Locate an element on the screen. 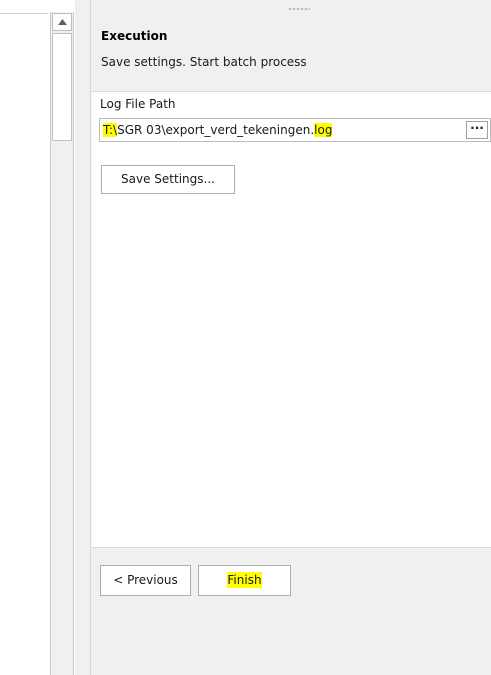 This screenshot has height=675, width=491. log-file-path-value: T:\SGR 03\export_verd_tekeningen.log is located at coordinates (218, 130).